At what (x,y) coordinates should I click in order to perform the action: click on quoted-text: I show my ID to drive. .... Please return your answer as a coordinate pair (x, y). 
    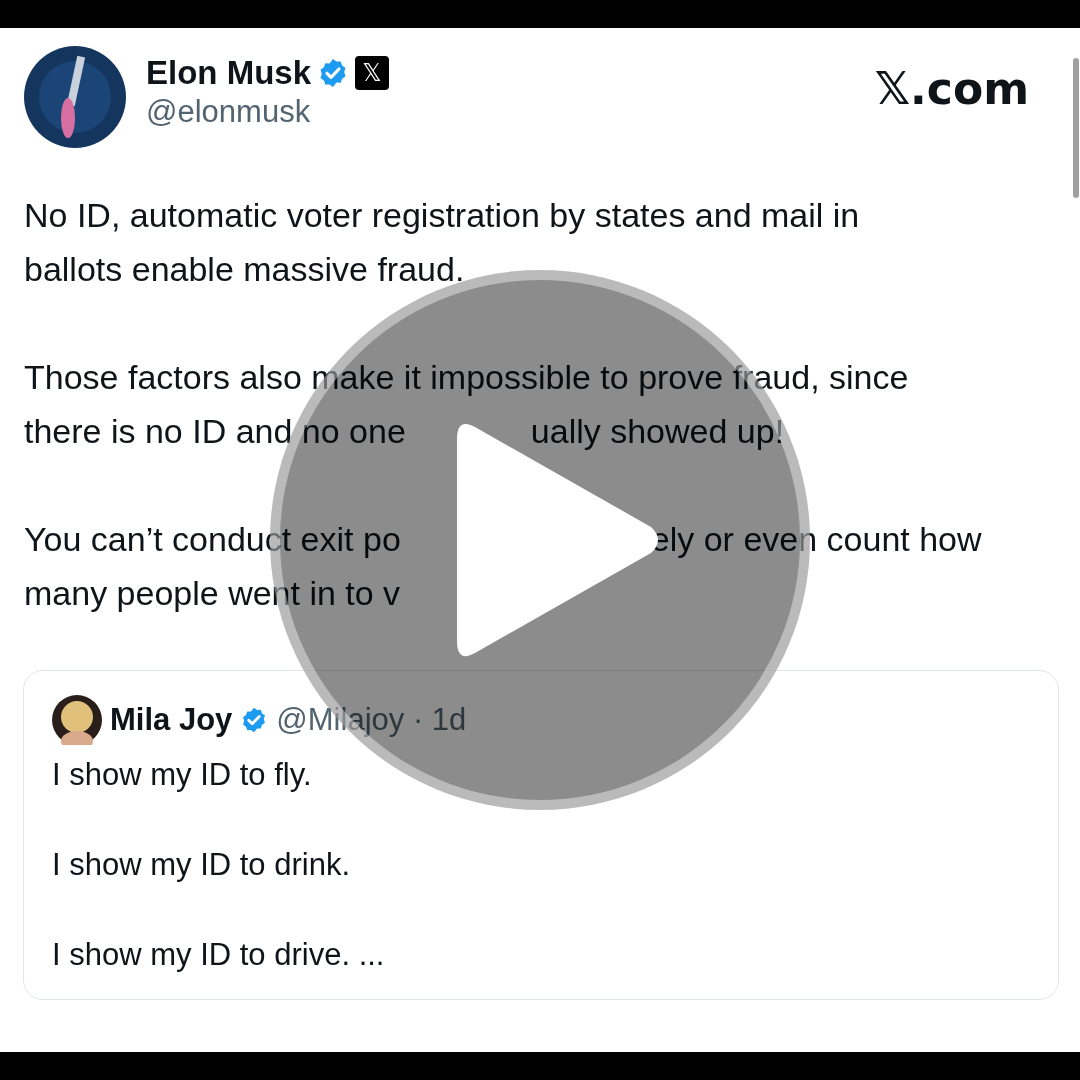
    Looking at the image, I should click on (219, 955).